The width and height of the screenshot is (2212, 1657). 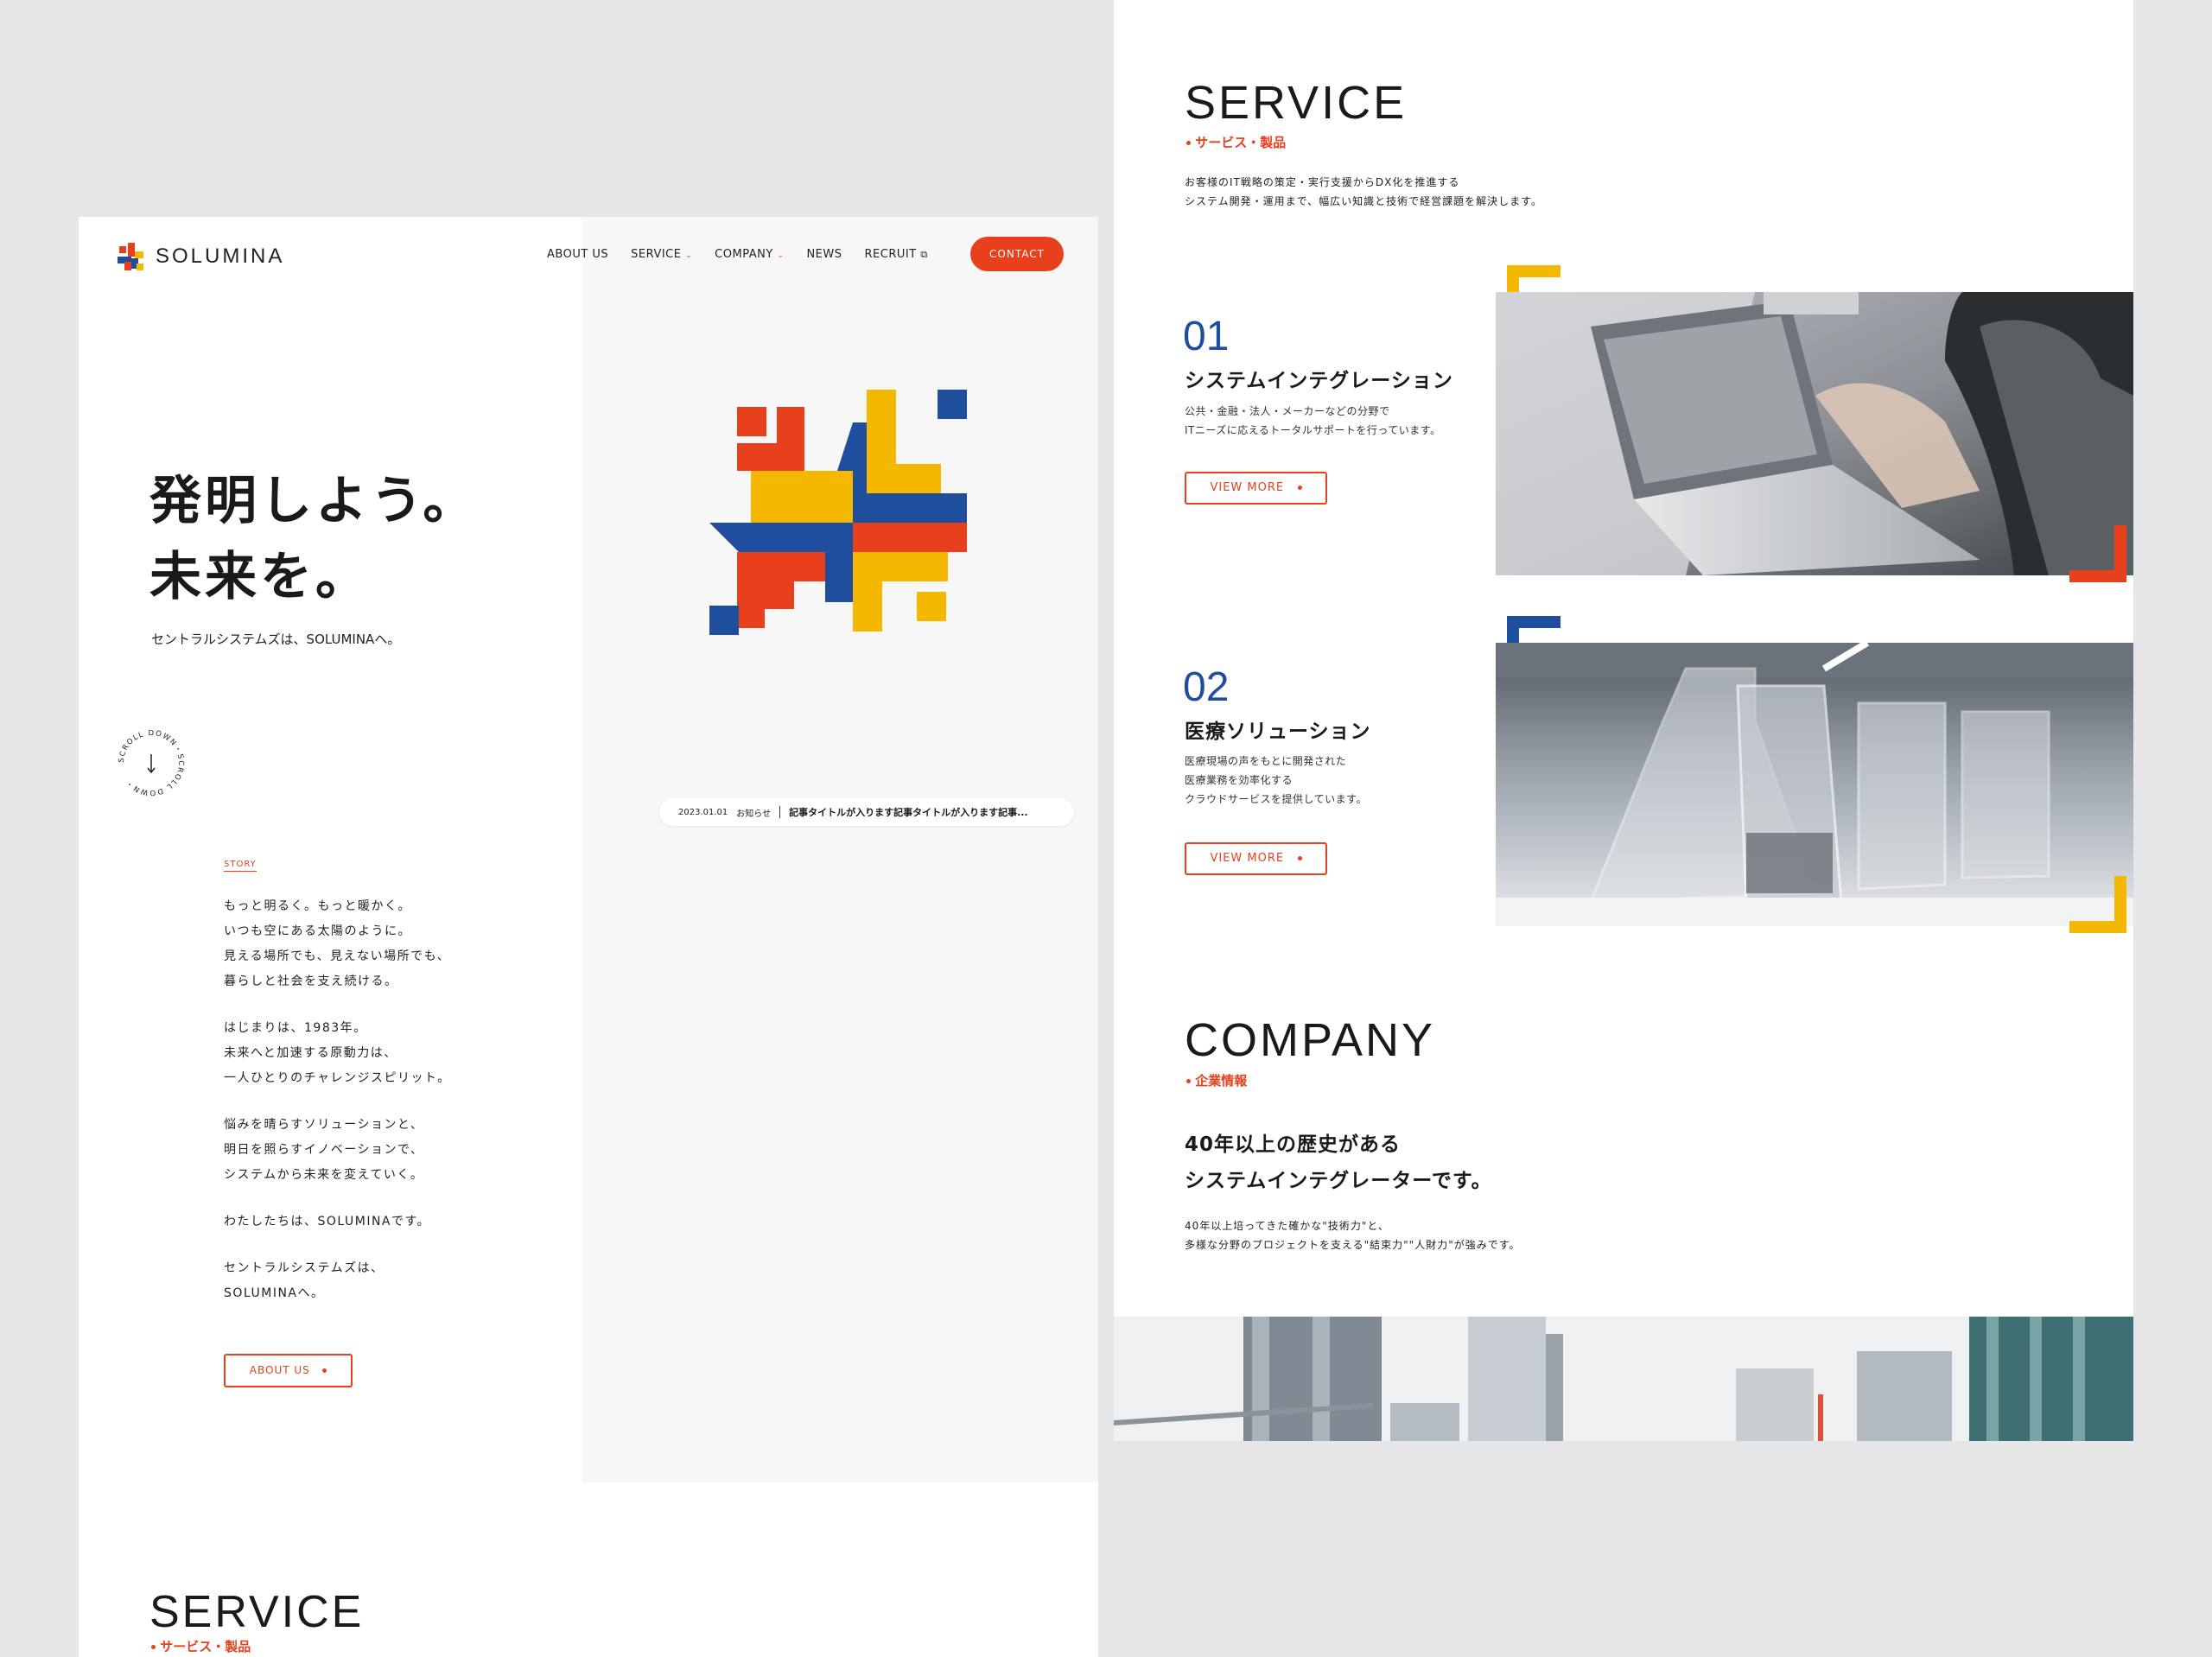 I want to click on company-subtitle-text: 企業情報, so click(x=1221, y=1081).